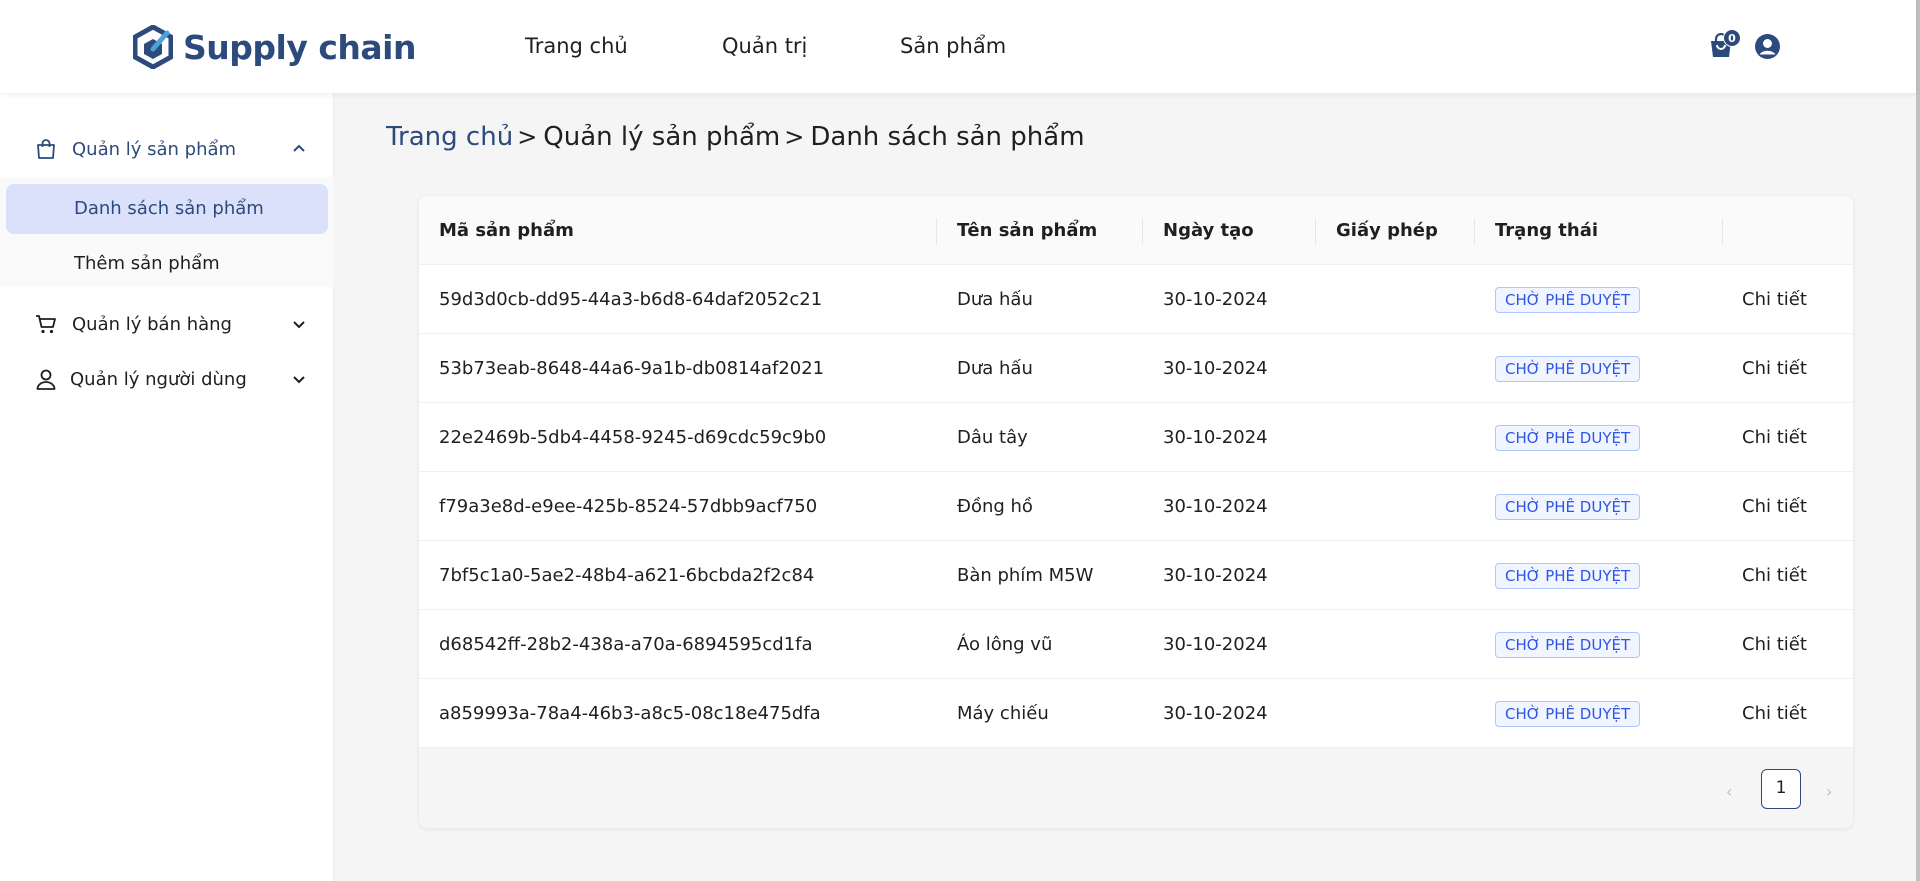 This screenshot has width=1920, height=881. What do you see at coordinates (630, 713) in the screenshot?
I see `cell-product-id: a859993a-78a4-46b3-a8c5-08c18e475dfa` at bounding box center [630, 713].